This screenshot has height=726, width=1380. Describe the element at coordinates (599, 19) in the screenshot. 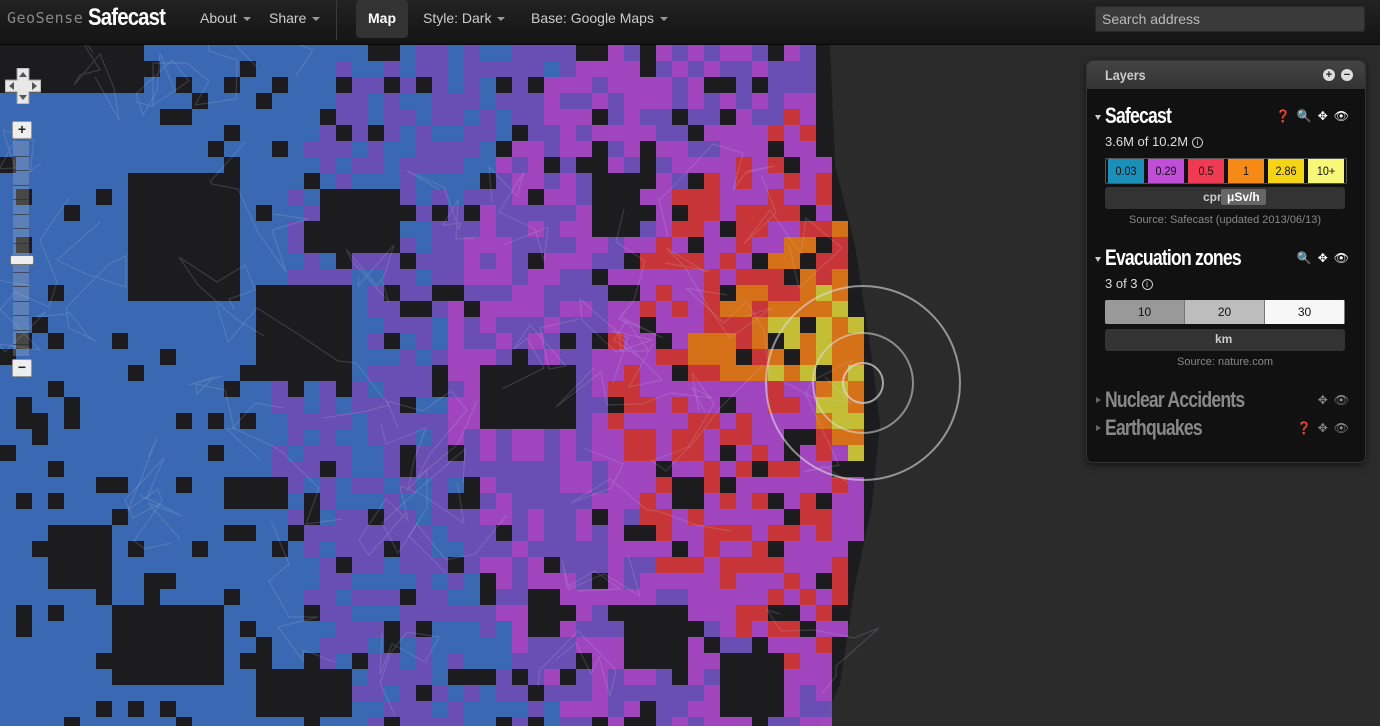

I see `base-map-menu: Base: Google Maps` at that location.